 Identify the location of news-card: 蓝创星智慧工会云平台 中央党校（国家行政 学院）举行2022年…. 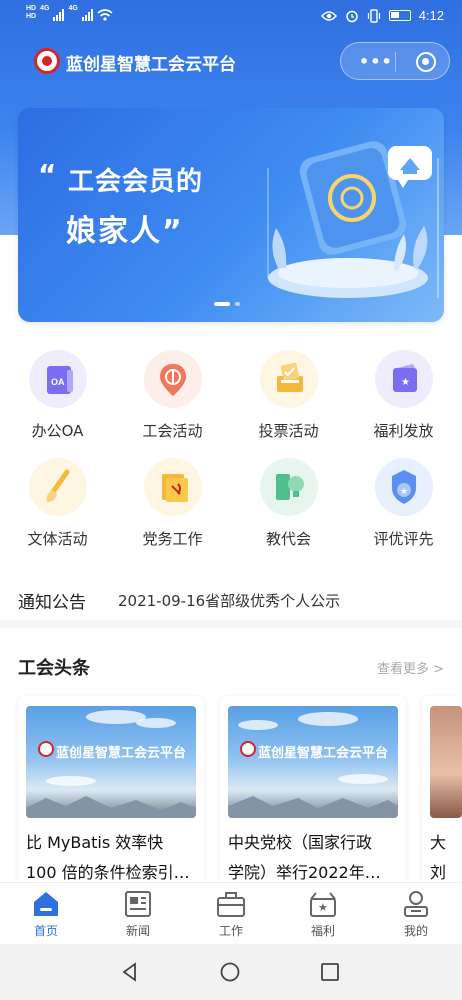
(313, 791).